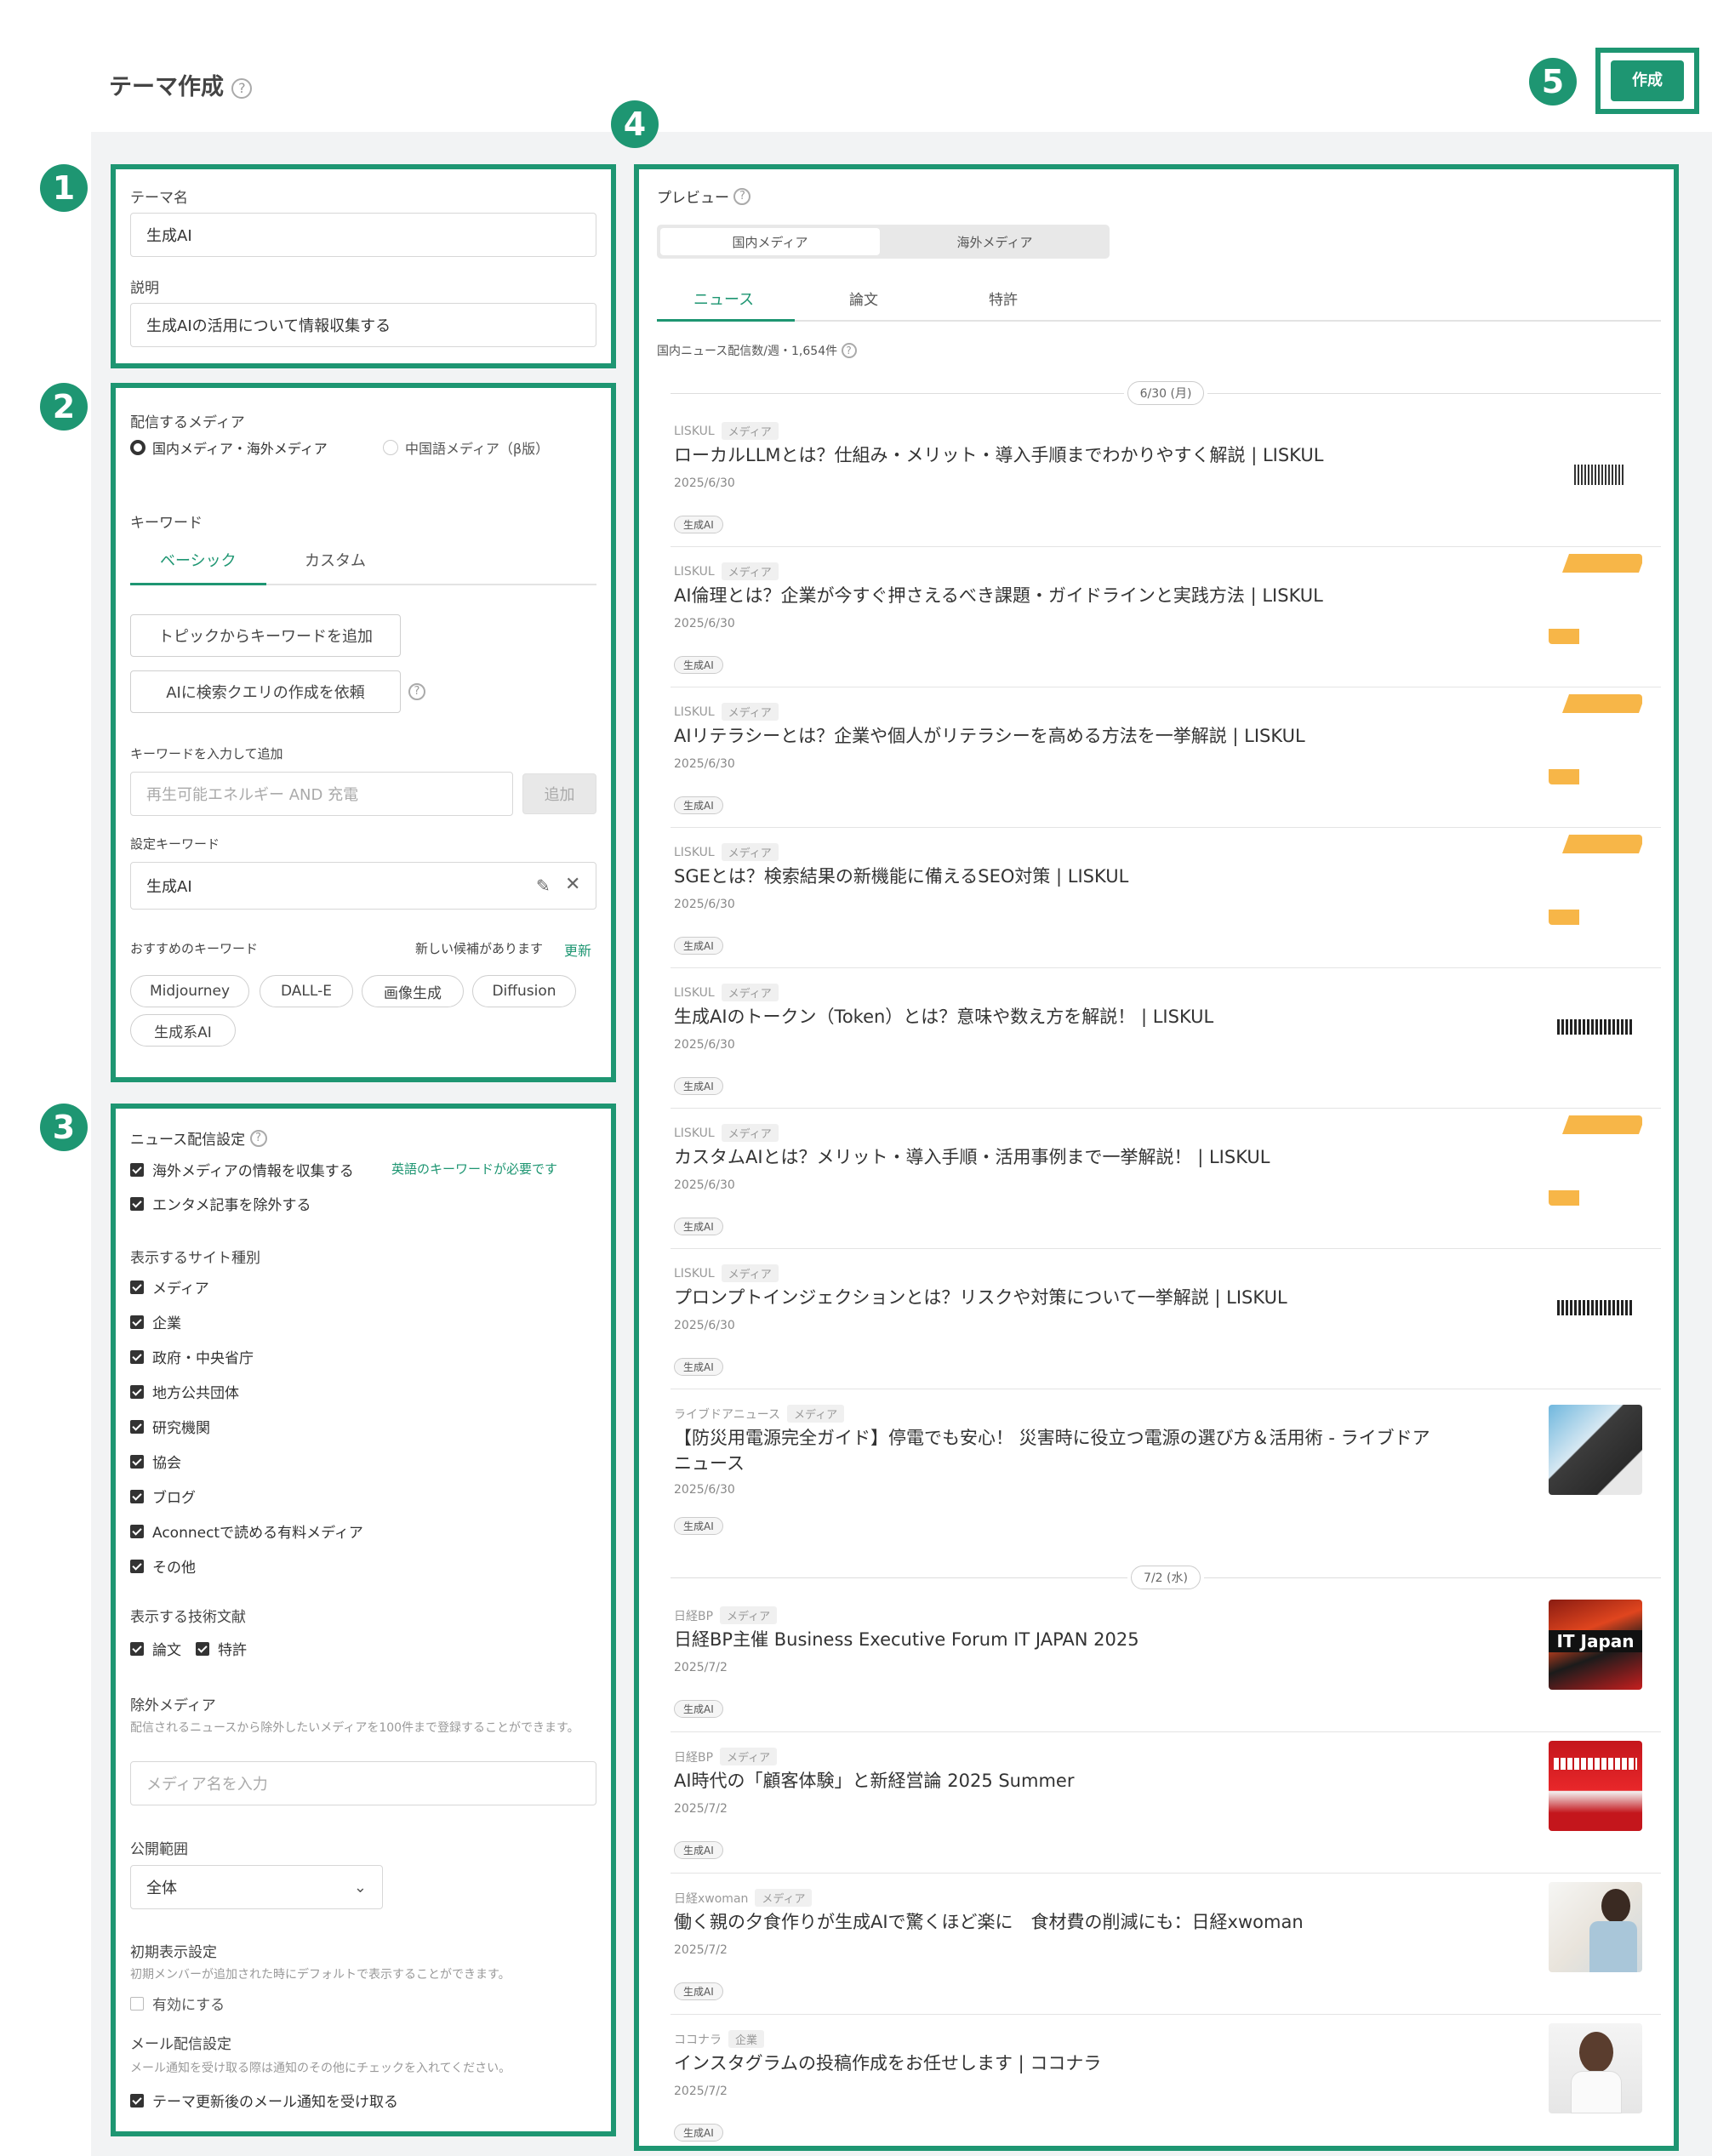 This screenshot has height=2156, width=1712. I want to click on keyword-chip: 画像生成, so click(413, 991).